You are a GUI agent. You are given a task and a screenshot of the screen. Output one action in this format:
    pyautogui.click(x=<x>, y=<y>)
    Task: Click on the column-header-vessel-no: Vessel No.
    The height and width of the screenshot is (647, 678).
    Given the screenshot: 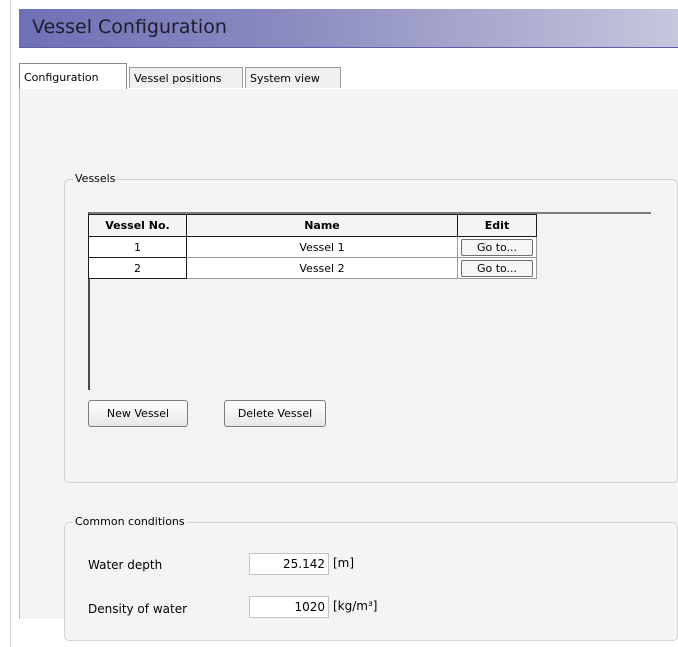 What is the action you would take?
    pyautogui.click(x=137, y=225)
    